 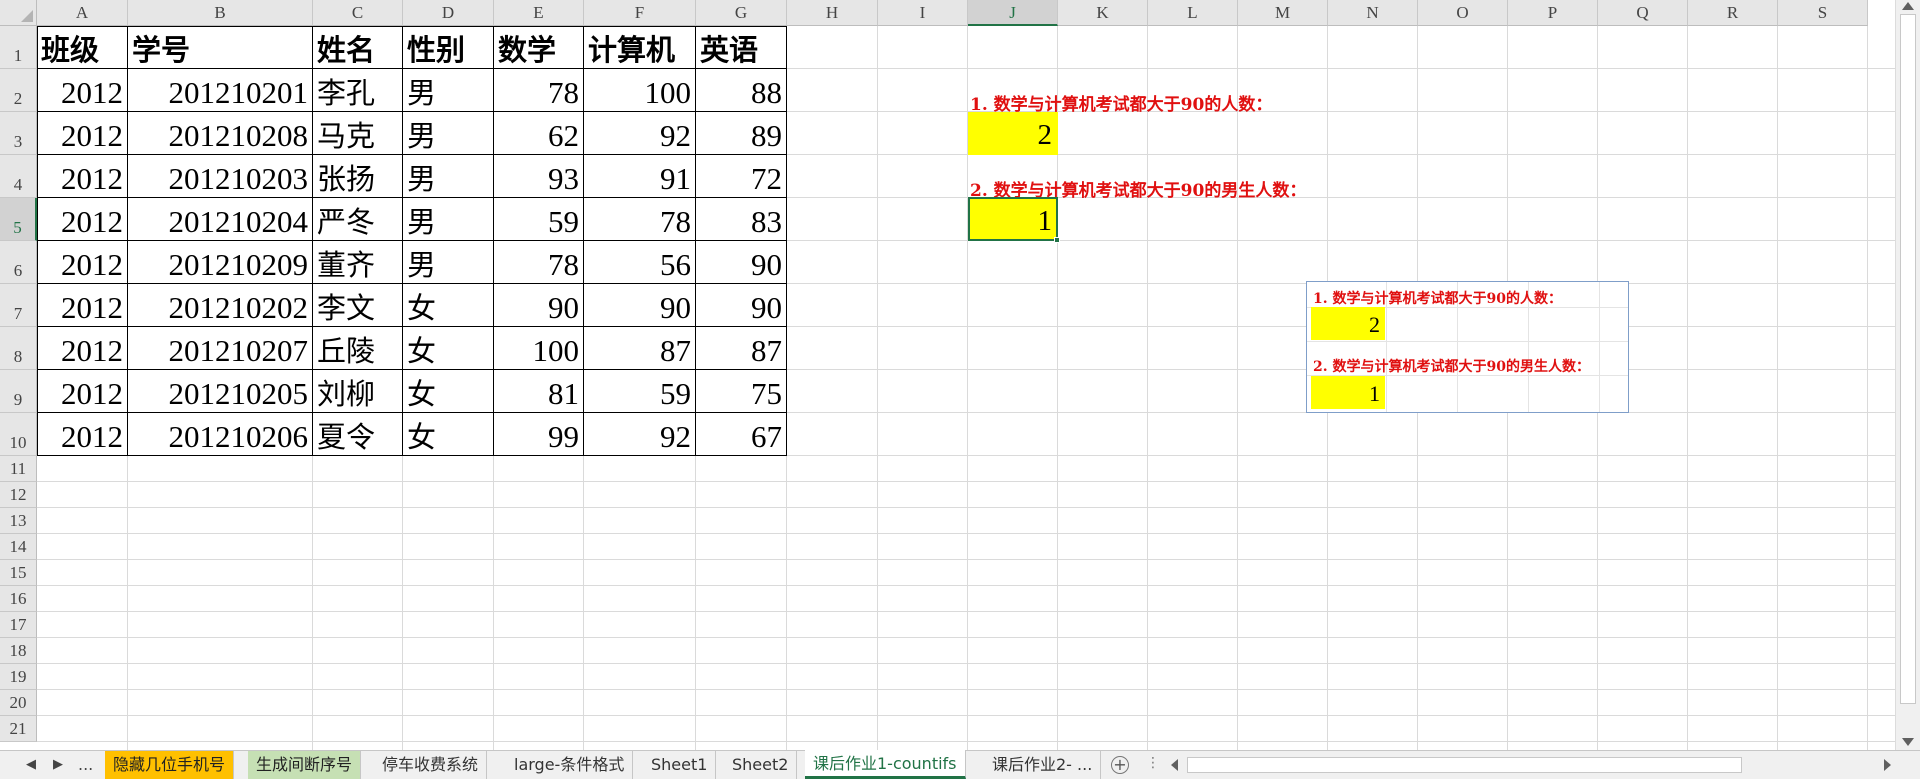 I want to click on row-header-8: 8, so click(x=18, y=348).